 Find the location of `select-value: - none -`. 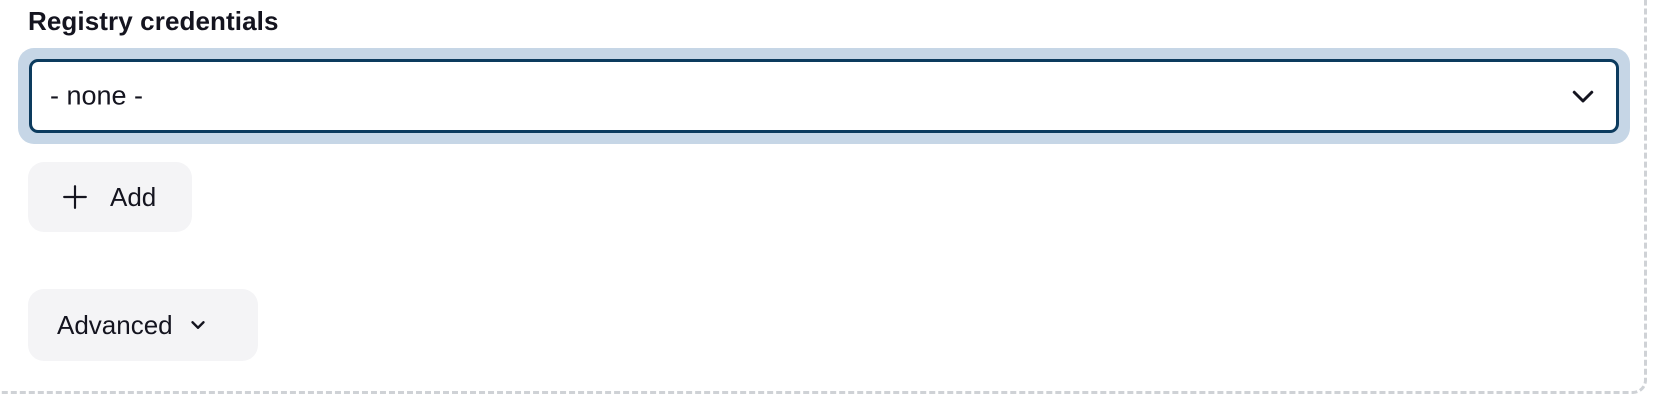

select-value: - none - is located at coordinates (97, 95).